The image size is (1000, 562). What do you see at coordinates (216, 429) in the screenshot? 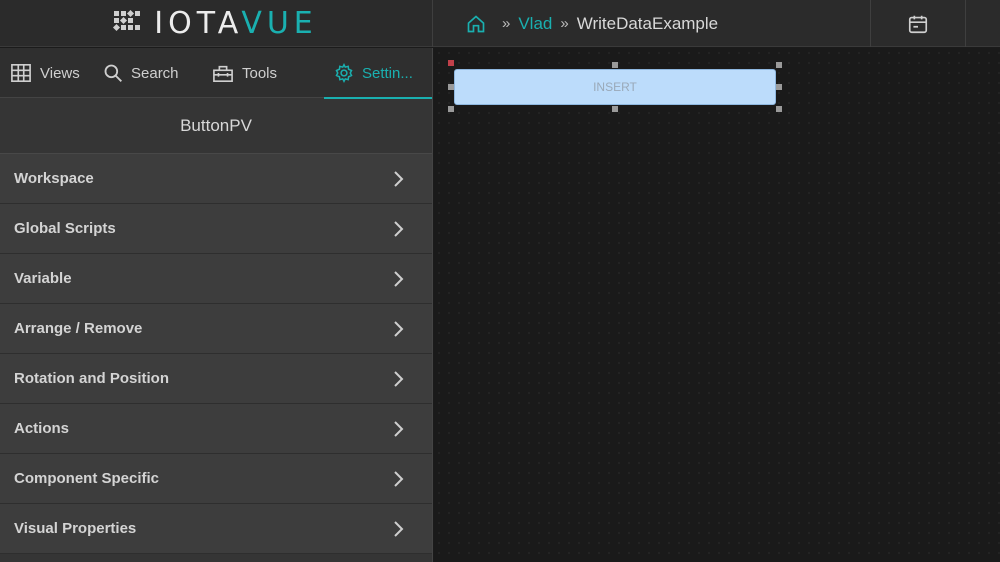
I see `menu-item-actions: Actions` at bounding box center [216, 429].